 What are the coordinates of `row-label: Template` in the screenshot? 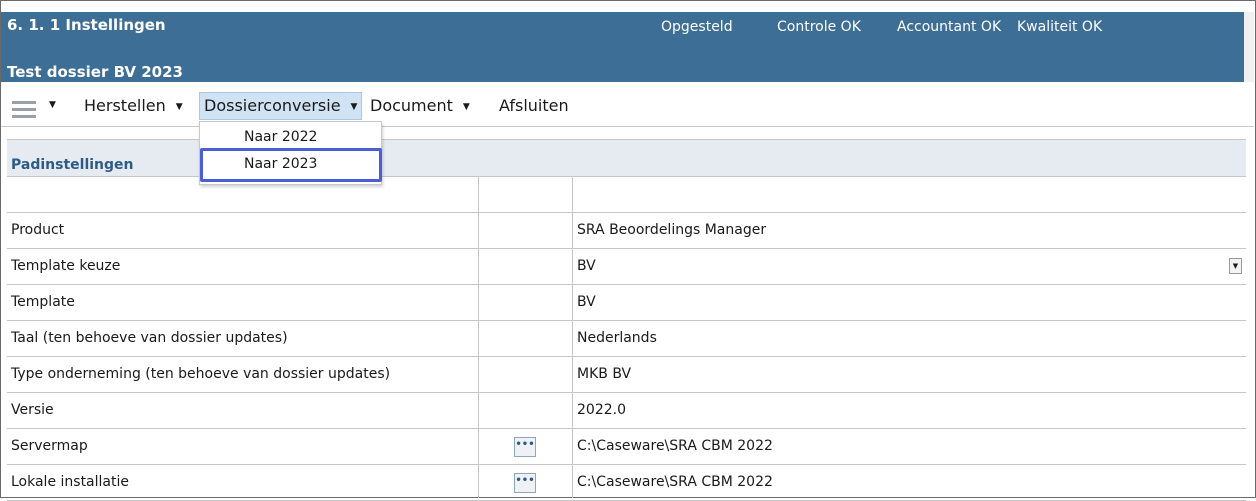 It's located at (43, 302).